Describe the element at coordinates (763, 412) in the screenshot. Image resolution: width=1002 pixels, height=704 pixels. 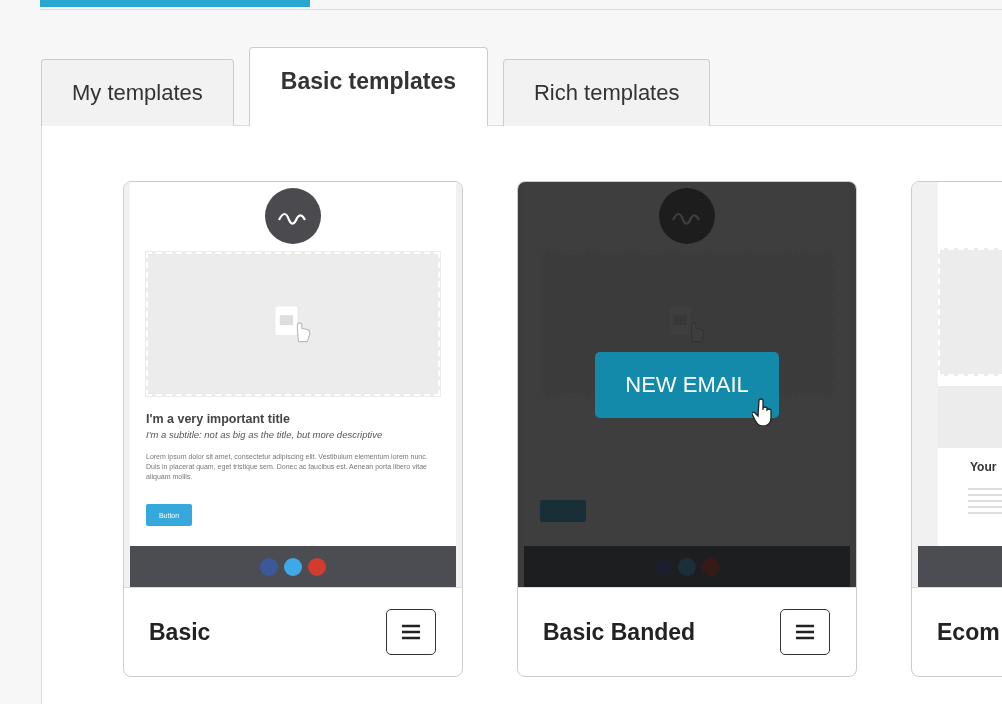
I see `hand-cursor-icon` at that location.